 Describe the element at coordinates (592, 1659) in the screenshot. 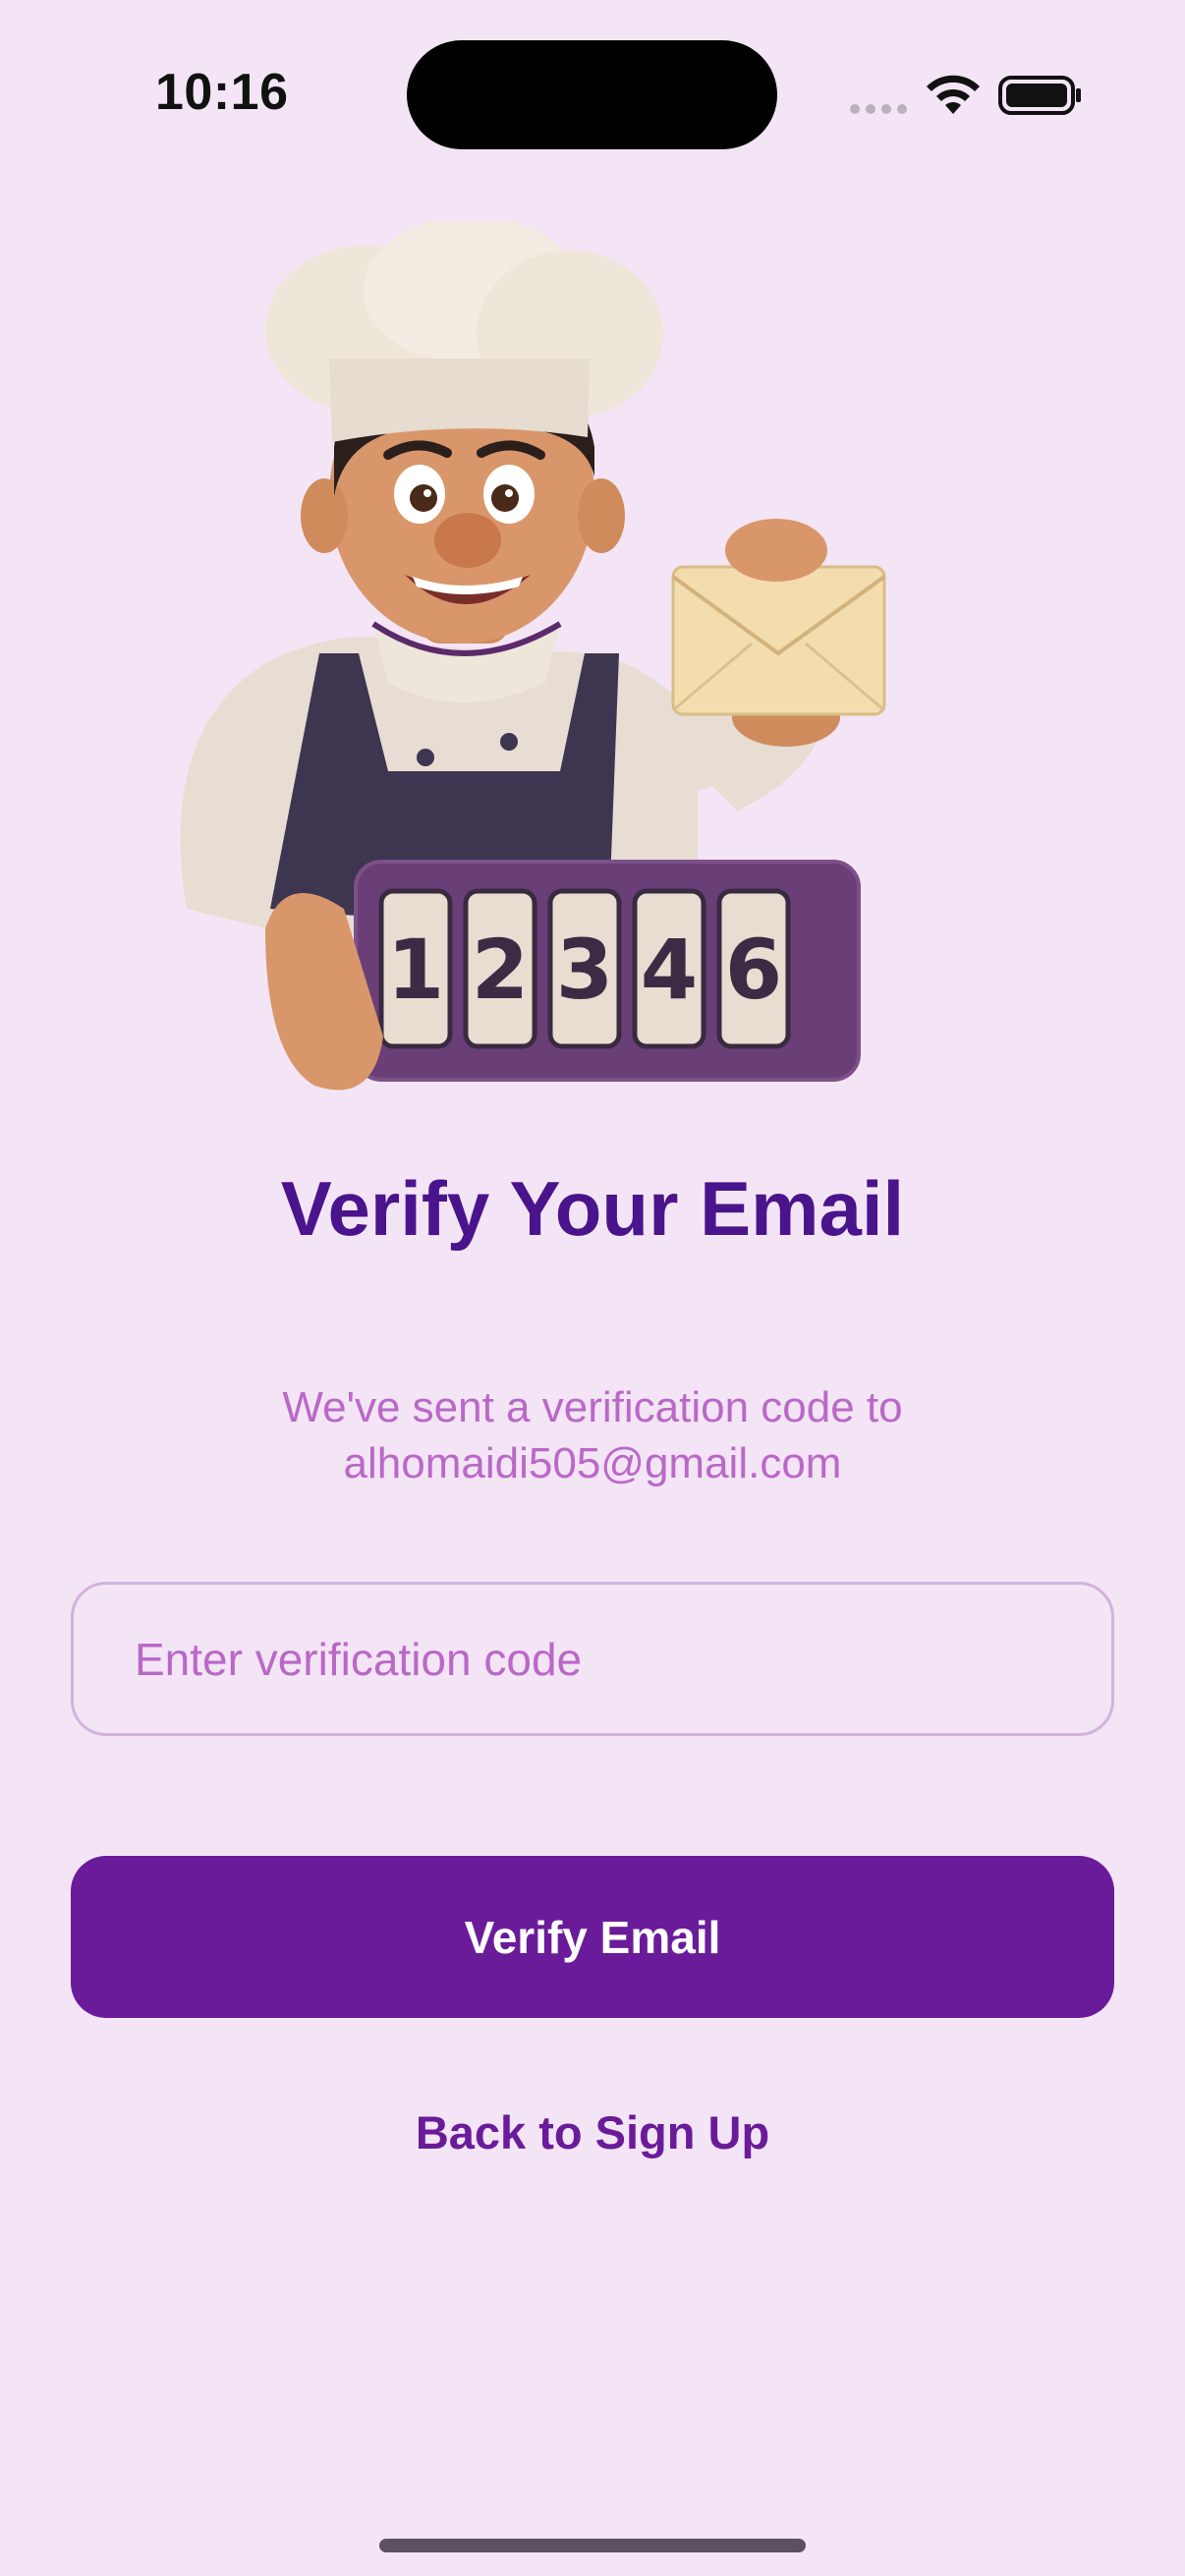

I see `verification-code-input` at that location.